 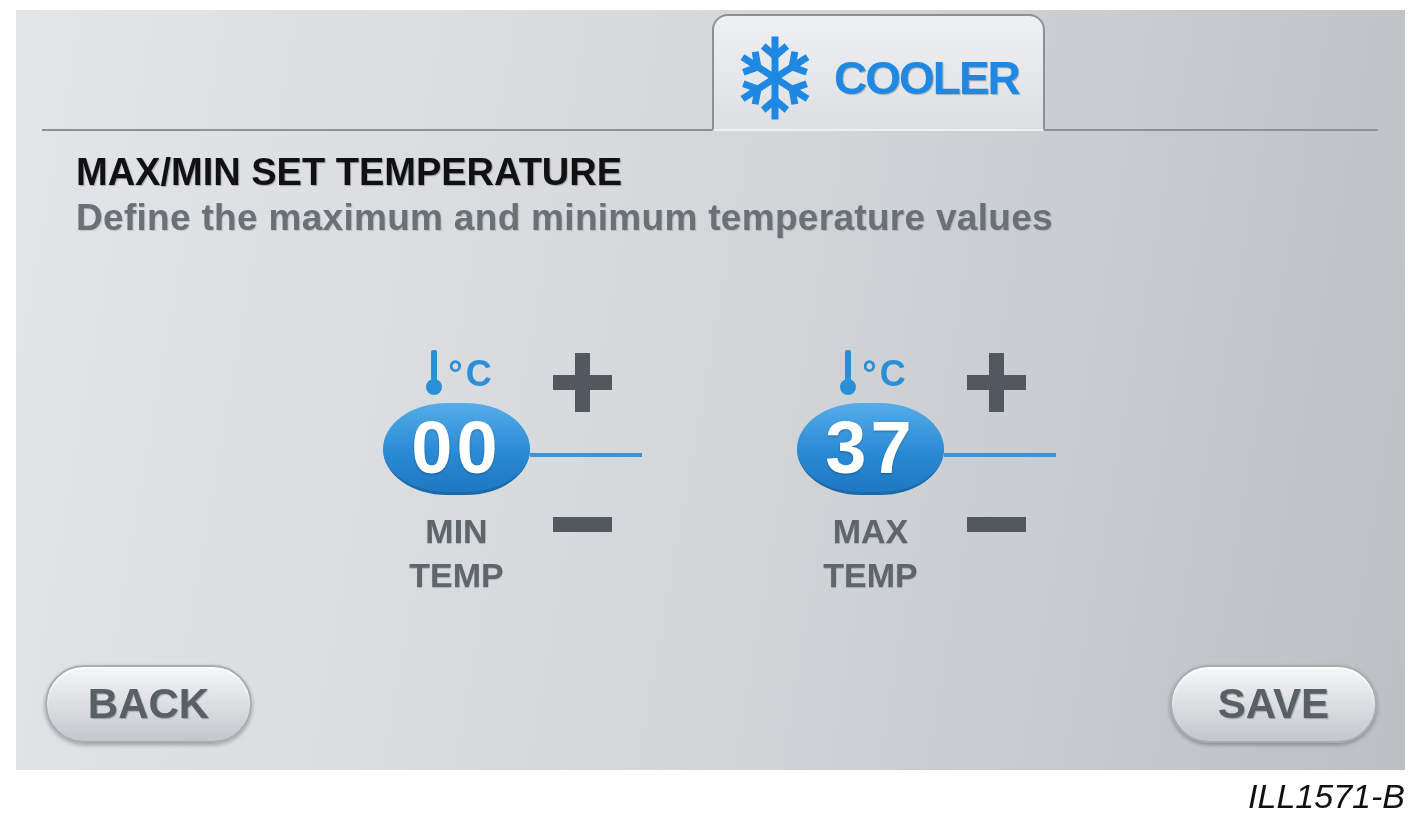 What do you see at coordinates (349, 172) in the screenshot?
I see `page-title: MAX/MIN SET TEMPERATURE` at bounding box center [349, 172].